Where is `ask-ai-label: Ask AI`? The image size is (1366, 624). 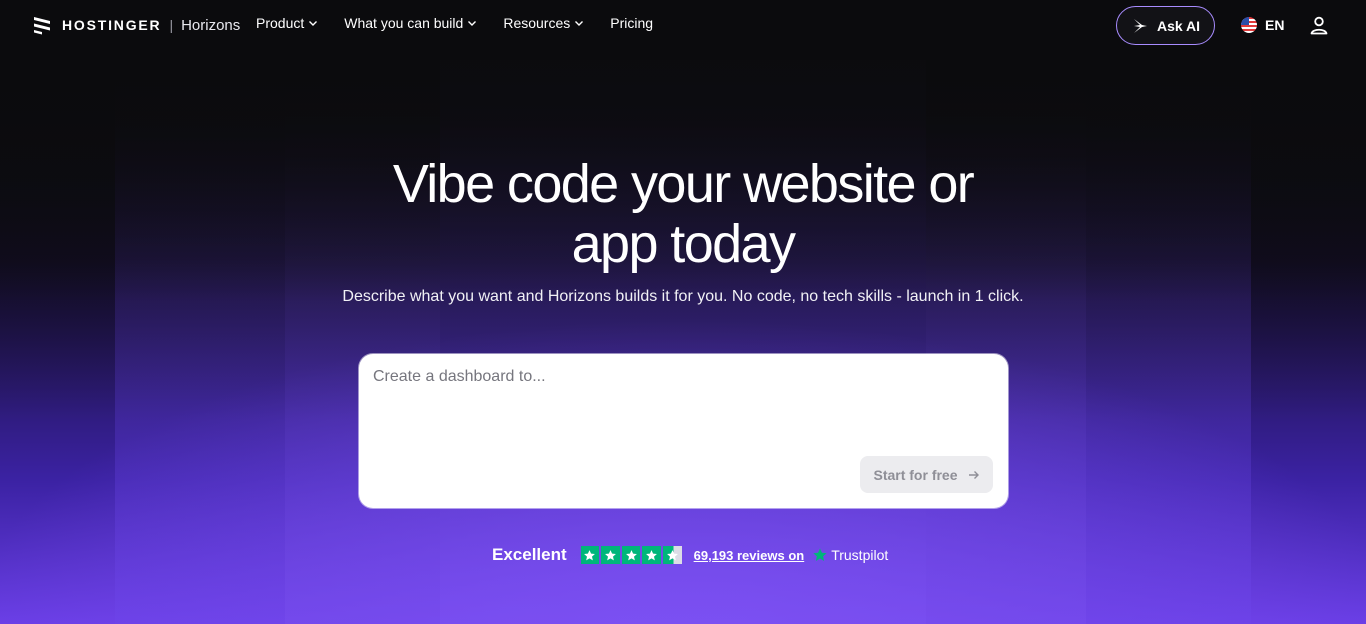 ask-ai-label: Ask AI is located at coordinates (1178, 25).